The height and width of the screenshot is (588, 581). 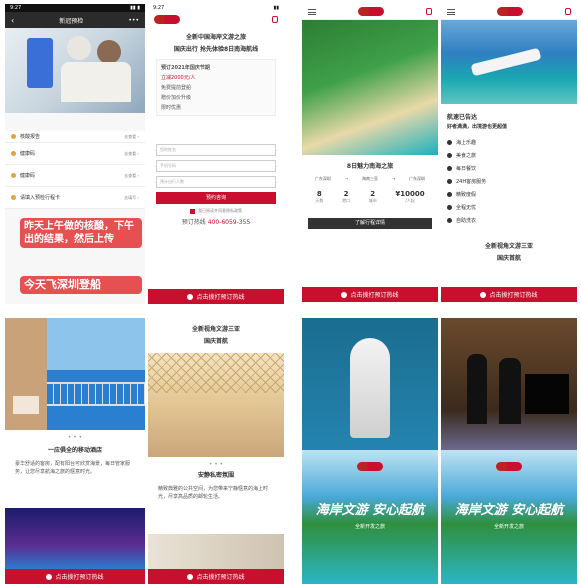 What do you see at coordinates (370, 166) in the screenshot?
I see `trip-title: 8日魅力南海之旅` at bounding box center [370, 166].